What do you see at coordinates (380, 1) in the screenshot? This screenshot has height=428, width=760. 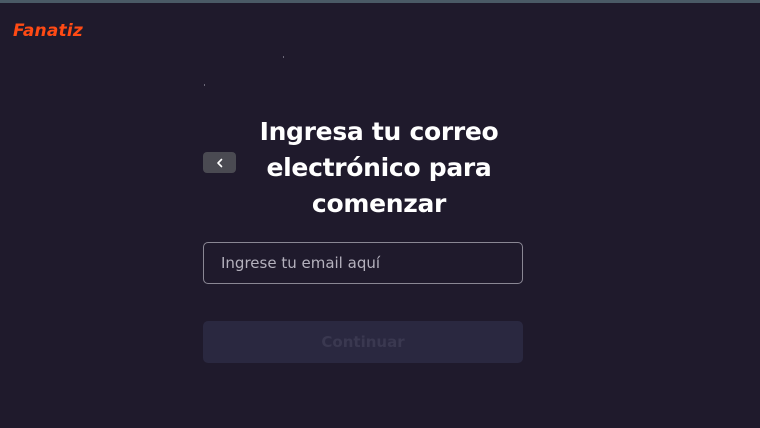 I see `window-top-border` at bounding box center [380, 1].